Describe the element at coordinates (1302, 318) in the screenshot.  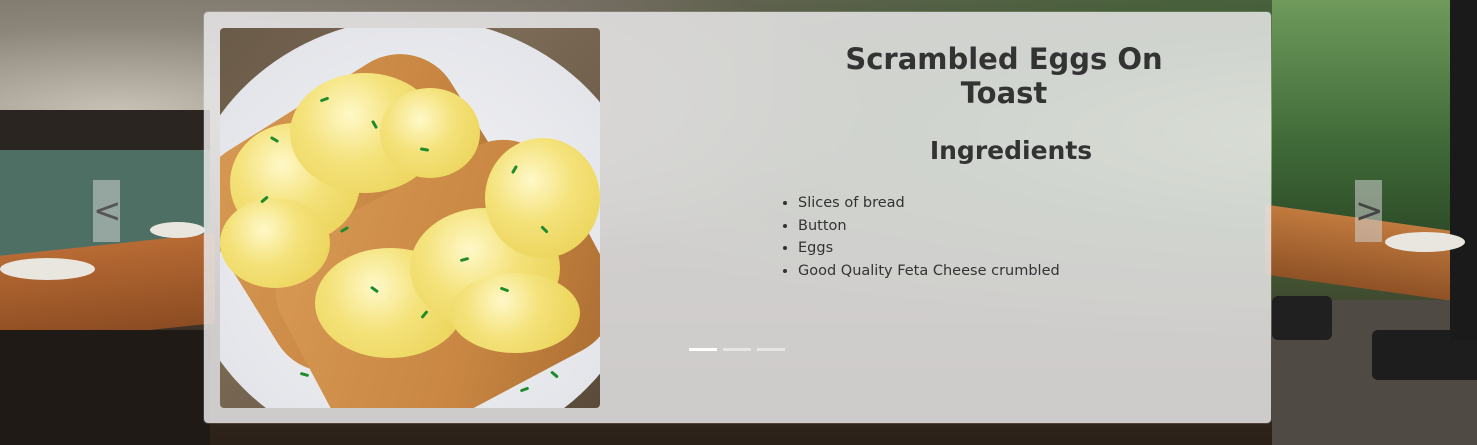
I see `background-chair` at that location.